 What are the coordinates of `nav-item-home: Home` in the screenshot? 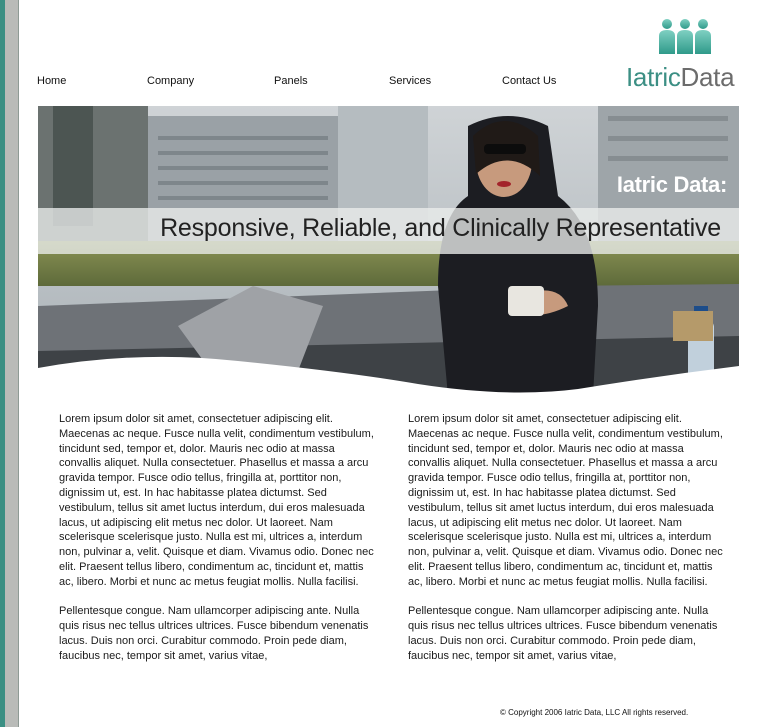 It's located at (51, 81).